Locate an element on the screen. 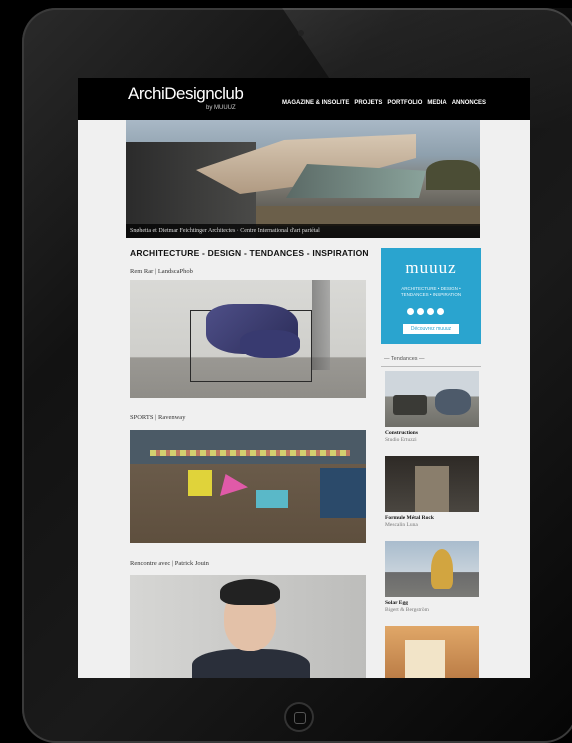 The height and width of the screenshot is (743, 572). hero-ground is located at coordinates (368, 216).